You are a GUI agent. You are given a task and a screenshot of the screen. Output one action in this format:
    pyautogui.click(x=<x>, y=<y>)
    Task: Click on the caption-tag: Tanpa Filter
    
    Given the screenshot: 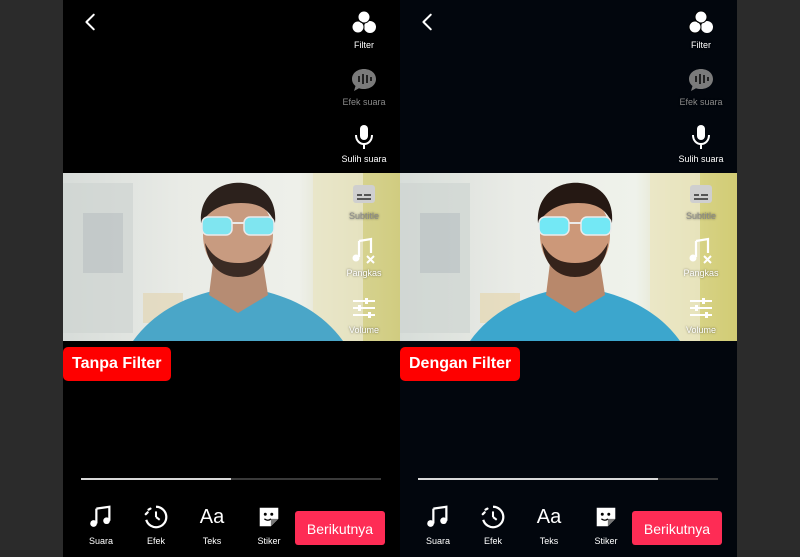 What is the action you would take?
    pyautogui.click(x=117, y=364)
    